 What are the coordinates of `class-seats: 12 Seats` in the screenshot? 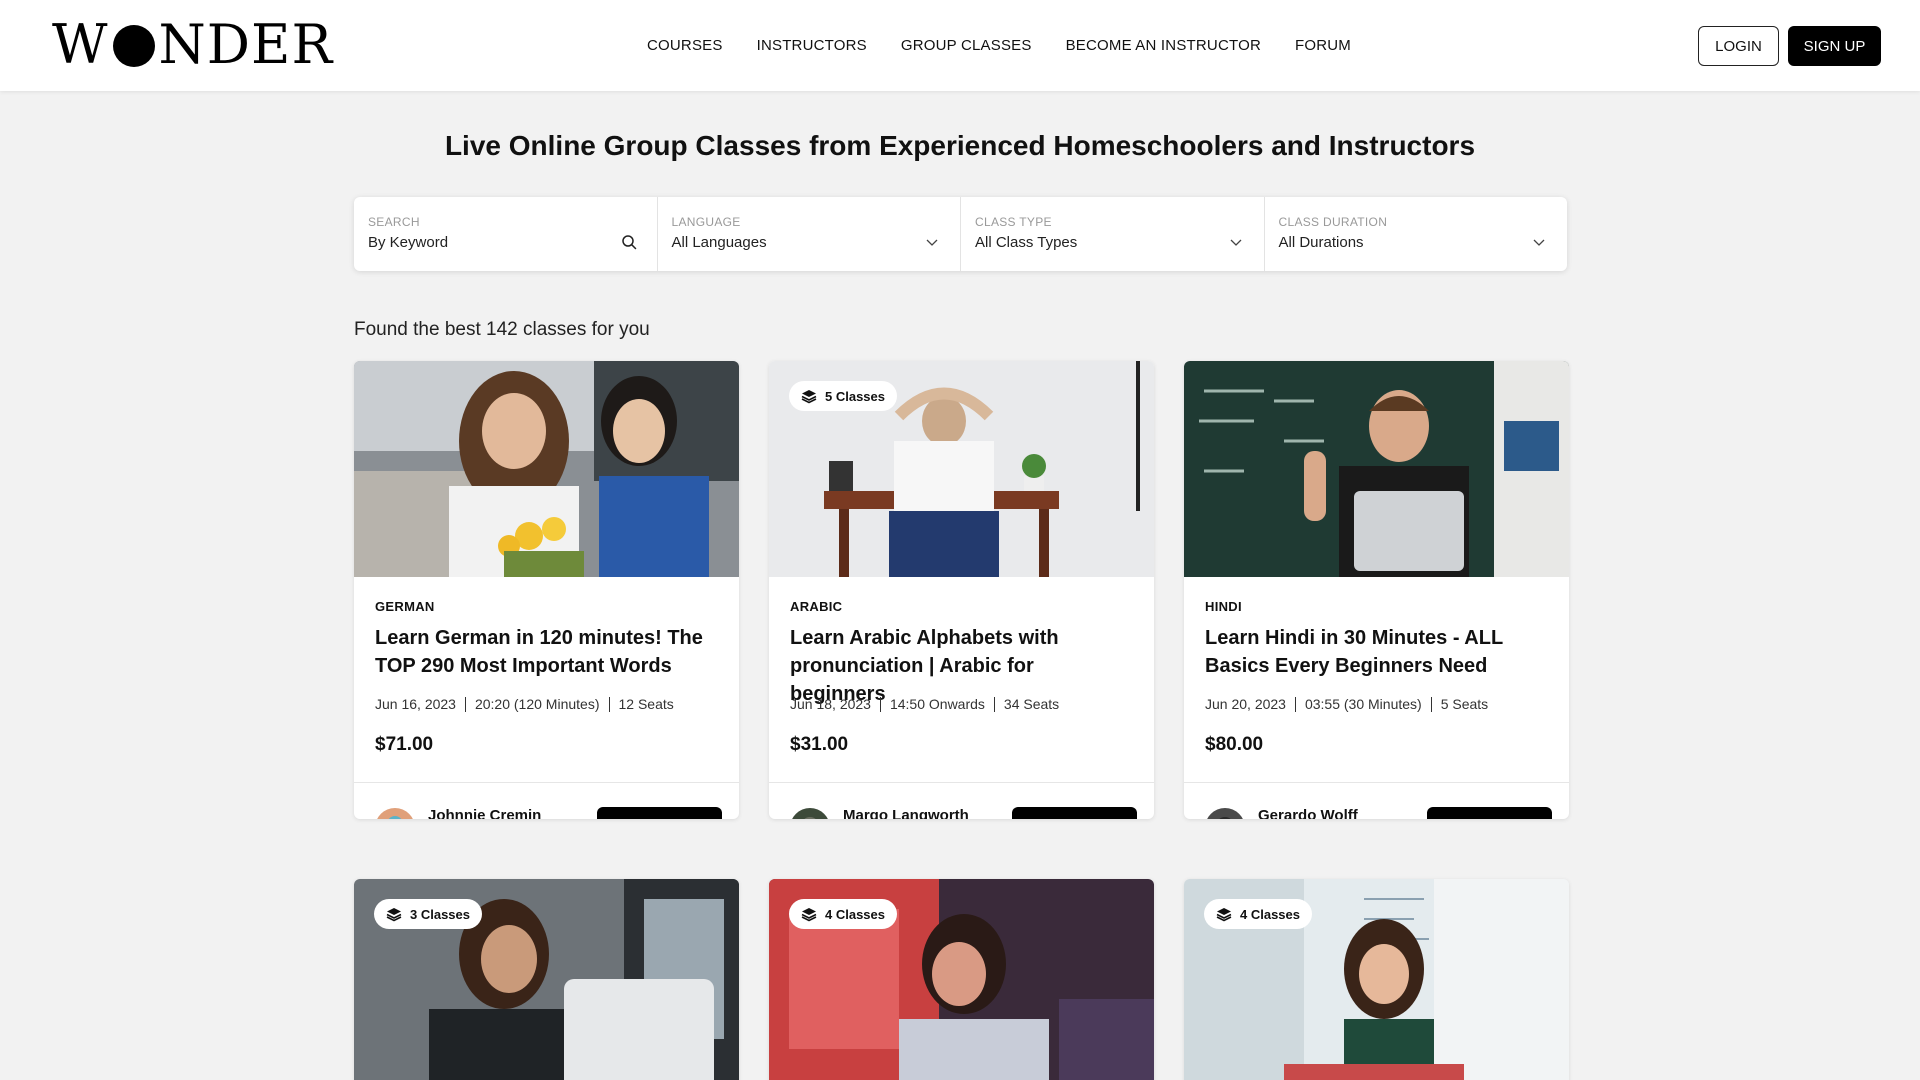 It's located at (646, 704).